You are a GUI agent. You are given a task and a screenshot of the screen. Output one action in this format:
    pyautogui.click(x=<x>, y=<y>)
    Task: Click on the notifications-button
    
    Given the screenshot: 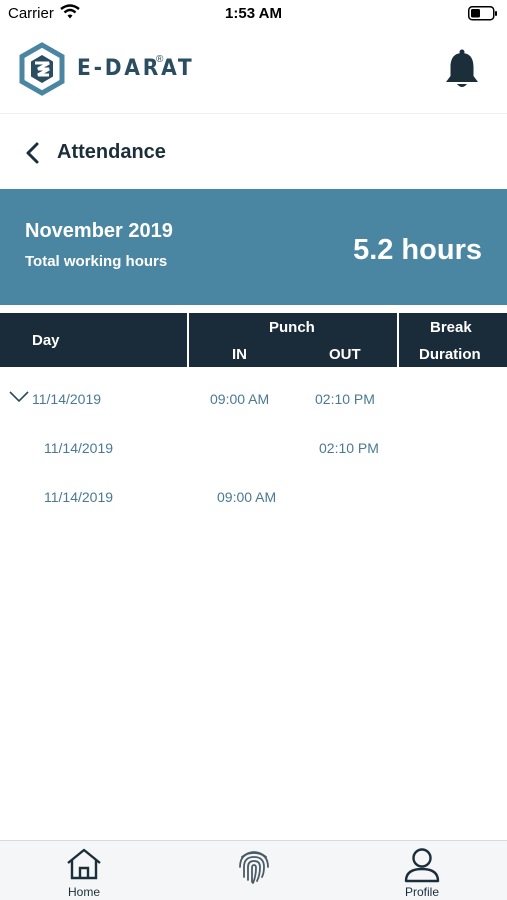 What is the action you would take?
    pyautogui.click(x=462, y=69)
    